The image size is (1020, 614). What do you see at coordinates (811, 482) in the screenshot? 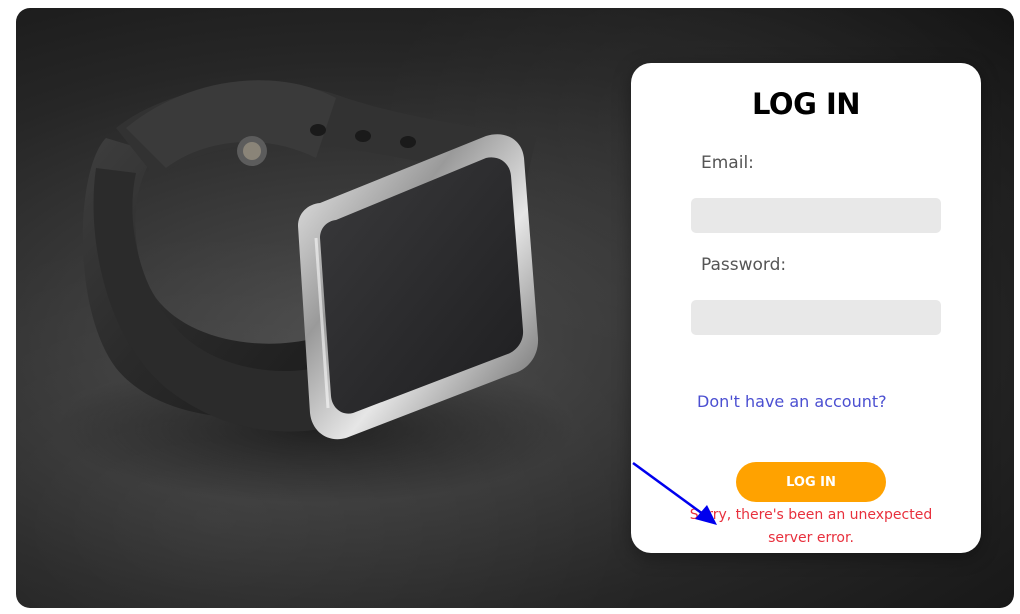
I see `login-button: LOG IN` at bounding box center [811, 482].